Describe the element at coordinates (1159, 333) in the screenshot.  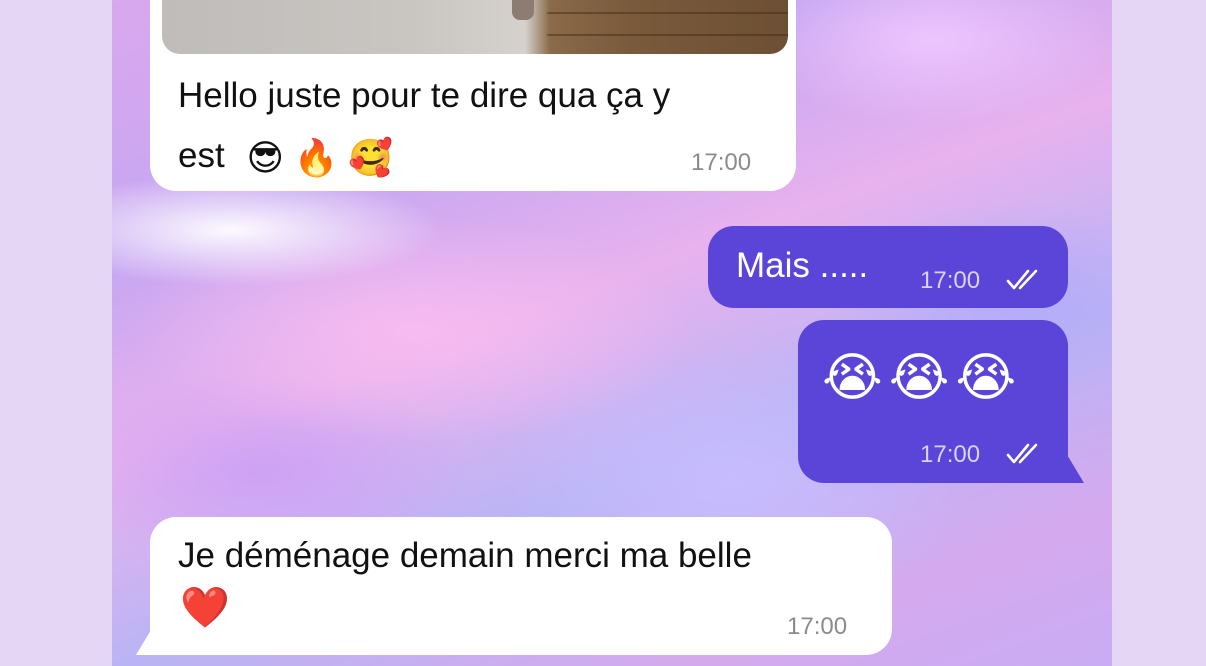
I see `right-margin` at that location.